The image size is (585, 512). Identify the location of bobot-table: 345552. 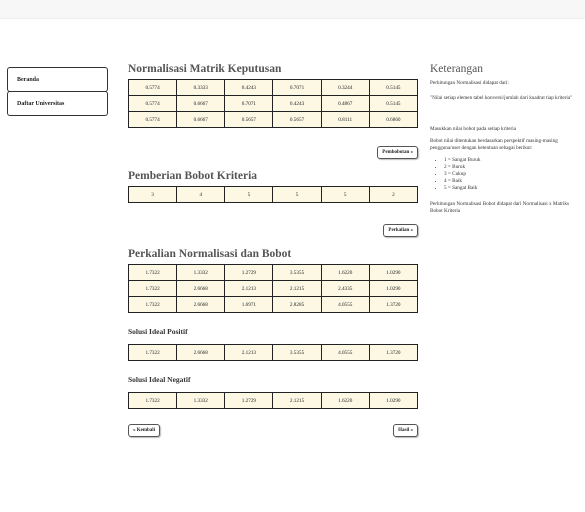
(273, 194).